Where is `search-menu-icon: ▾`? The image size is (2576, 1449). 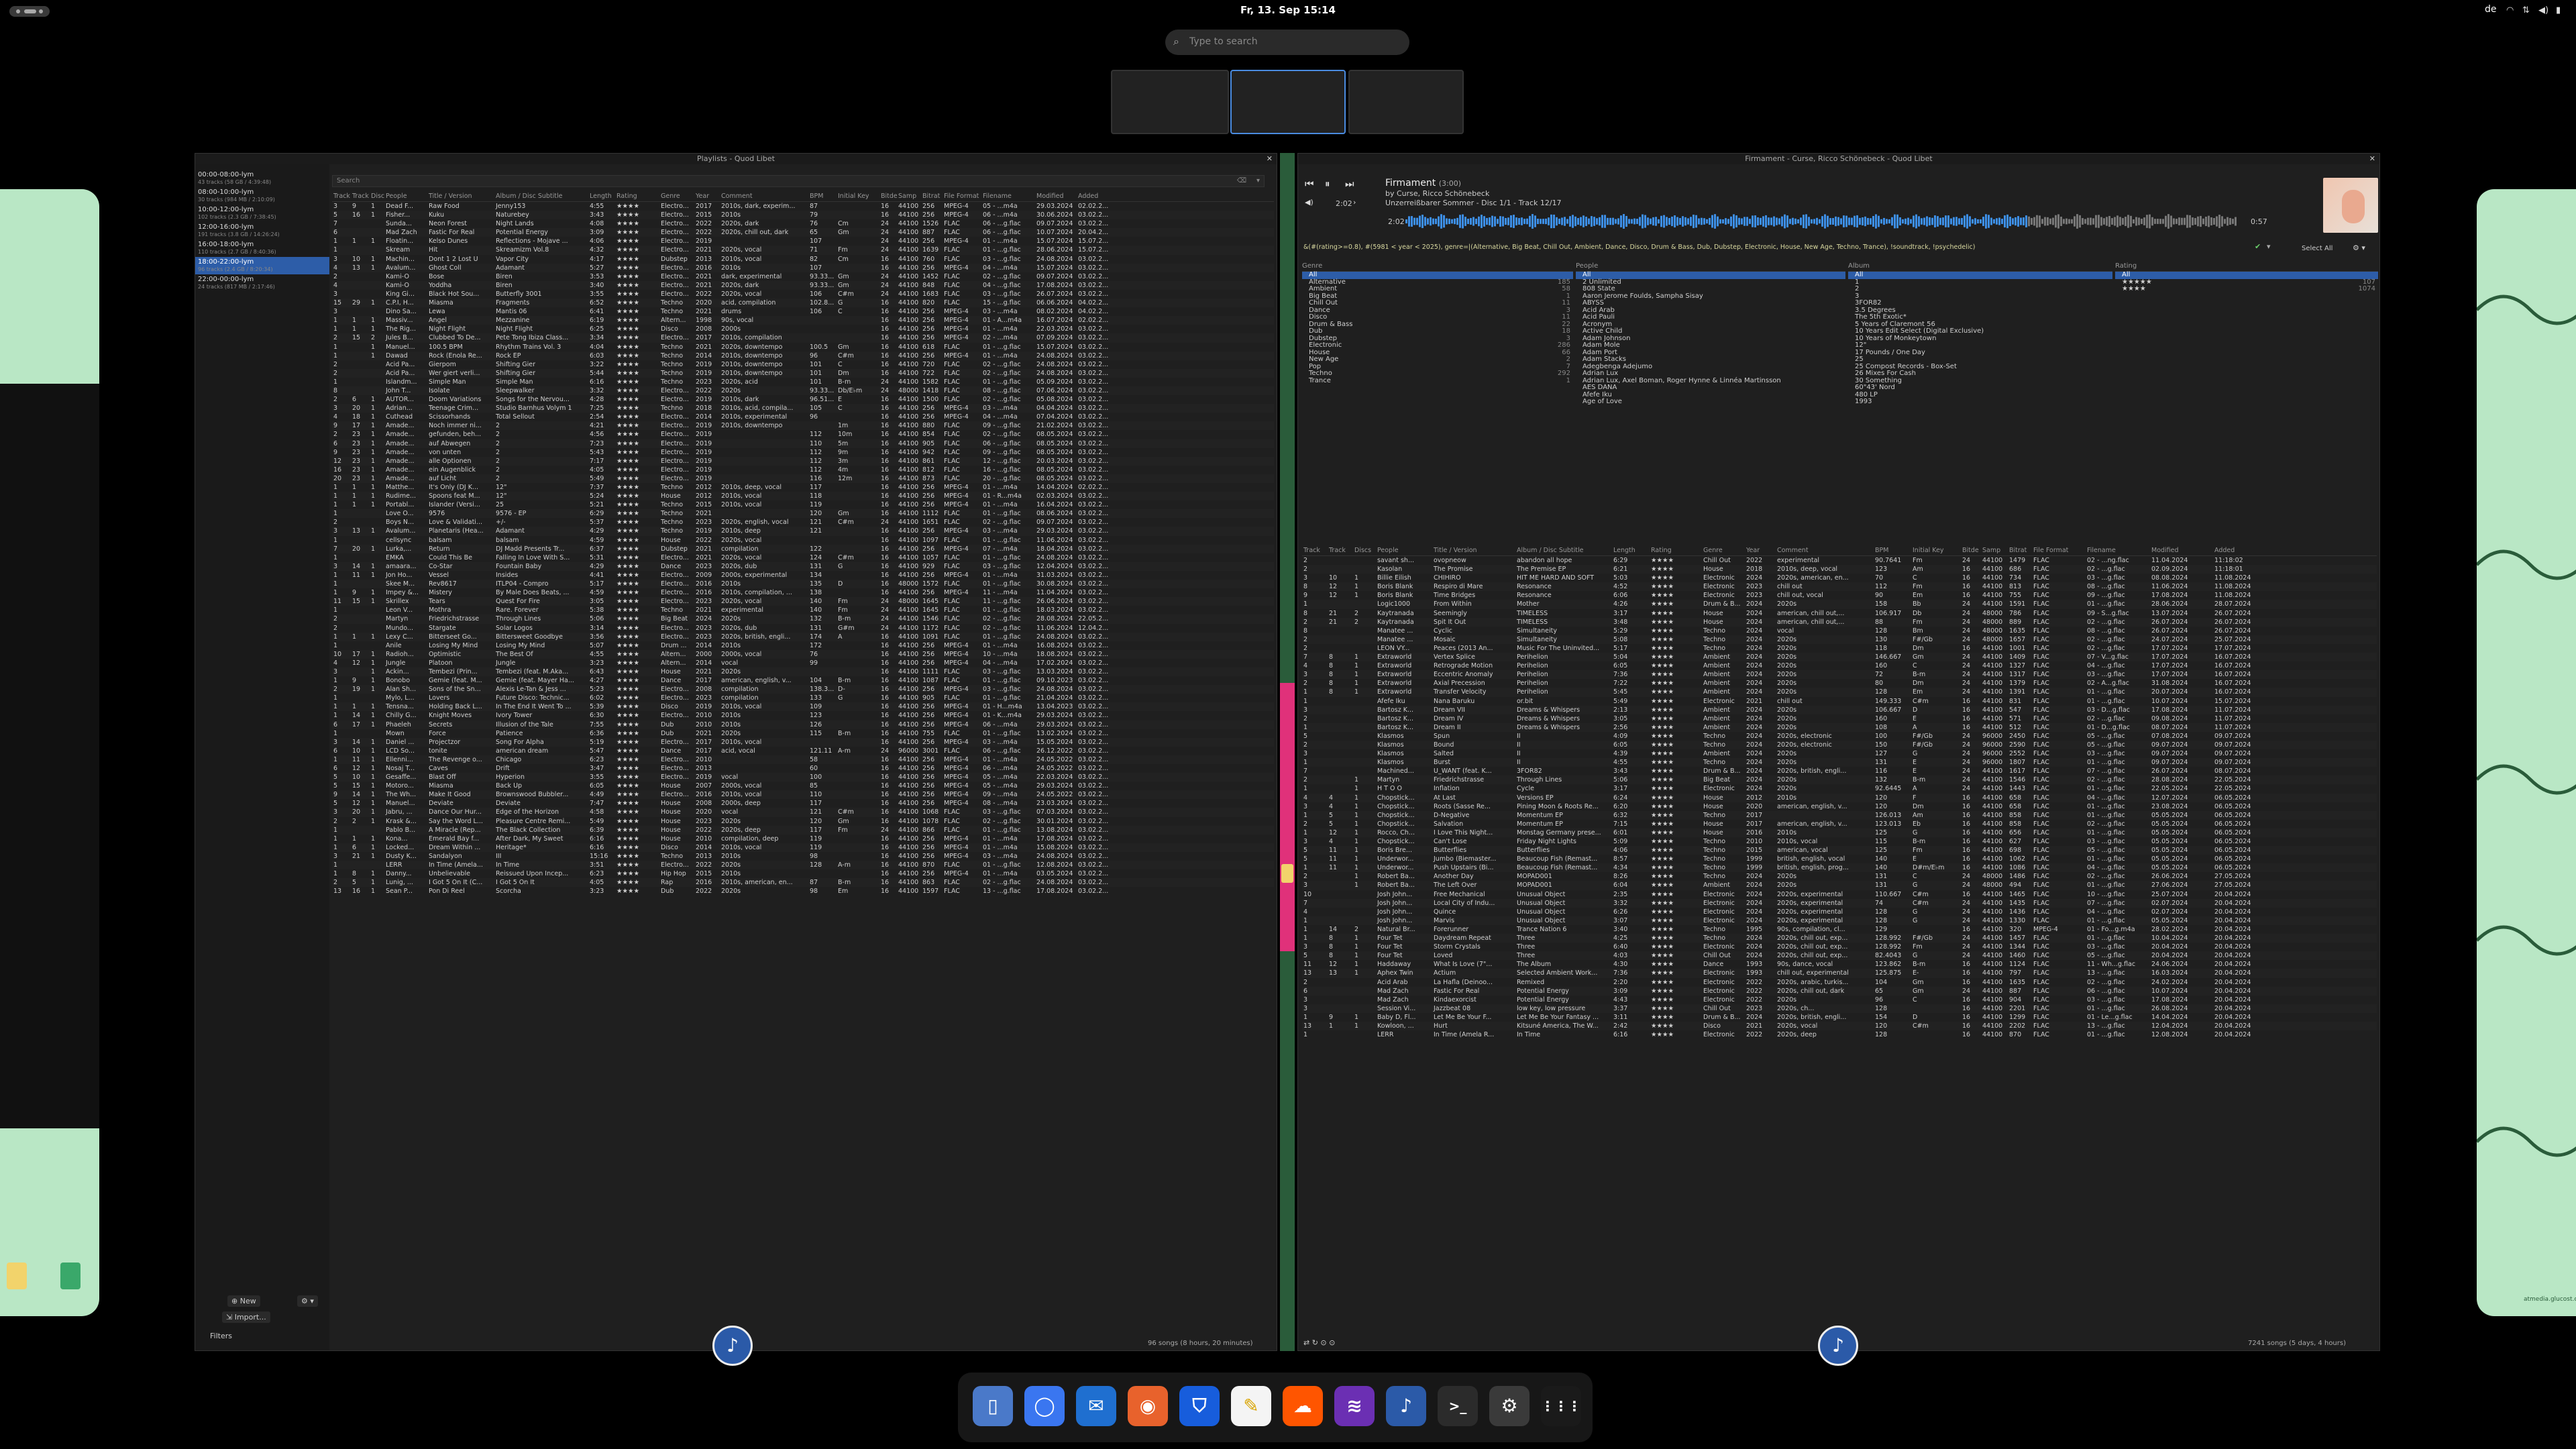 search-menu-icon: ▾ is located at coordinates (1258, 180).